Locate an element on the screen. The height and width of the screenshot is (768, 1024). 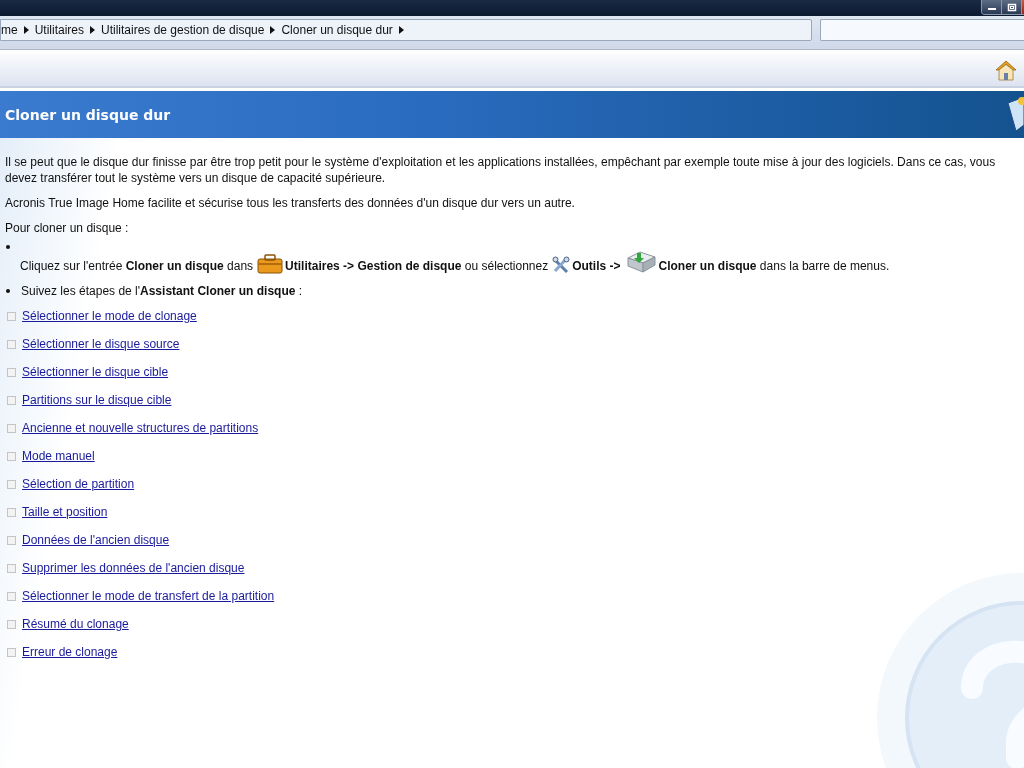
topic-link: Supprimer les données de l'ancien disque is located at coordinates (133, 568).